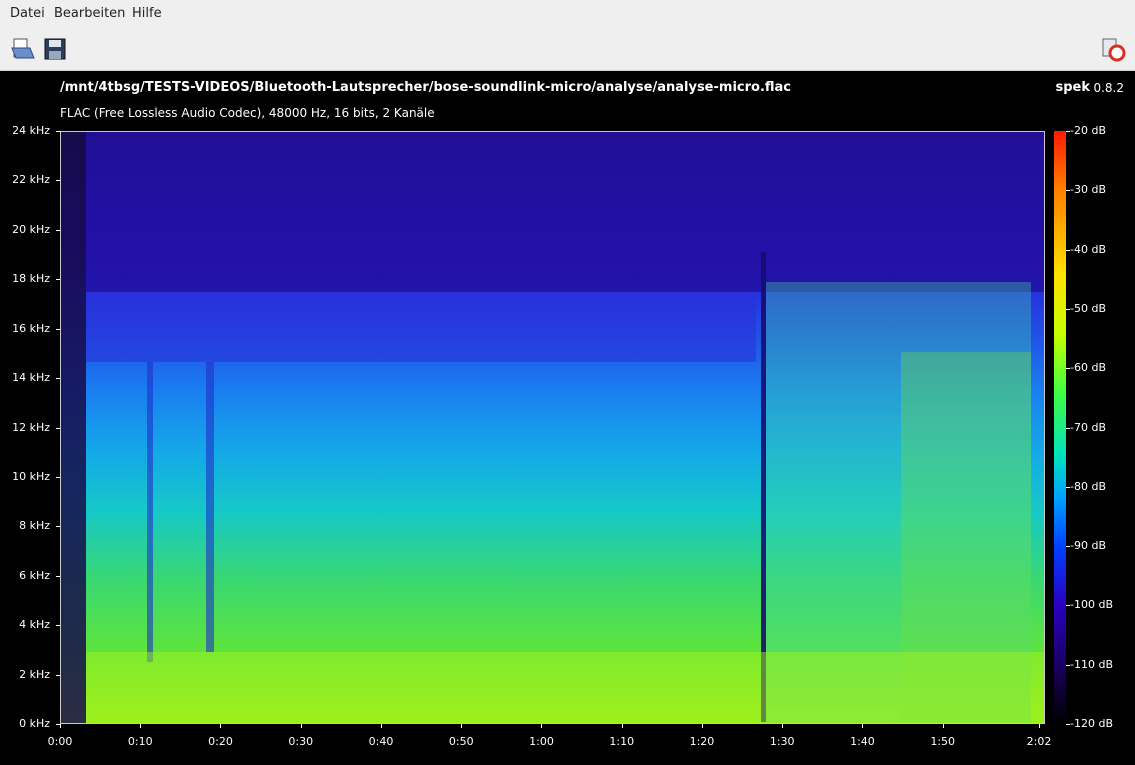  I want to click on help-lifebuoy-icon, so click(1113, 49).